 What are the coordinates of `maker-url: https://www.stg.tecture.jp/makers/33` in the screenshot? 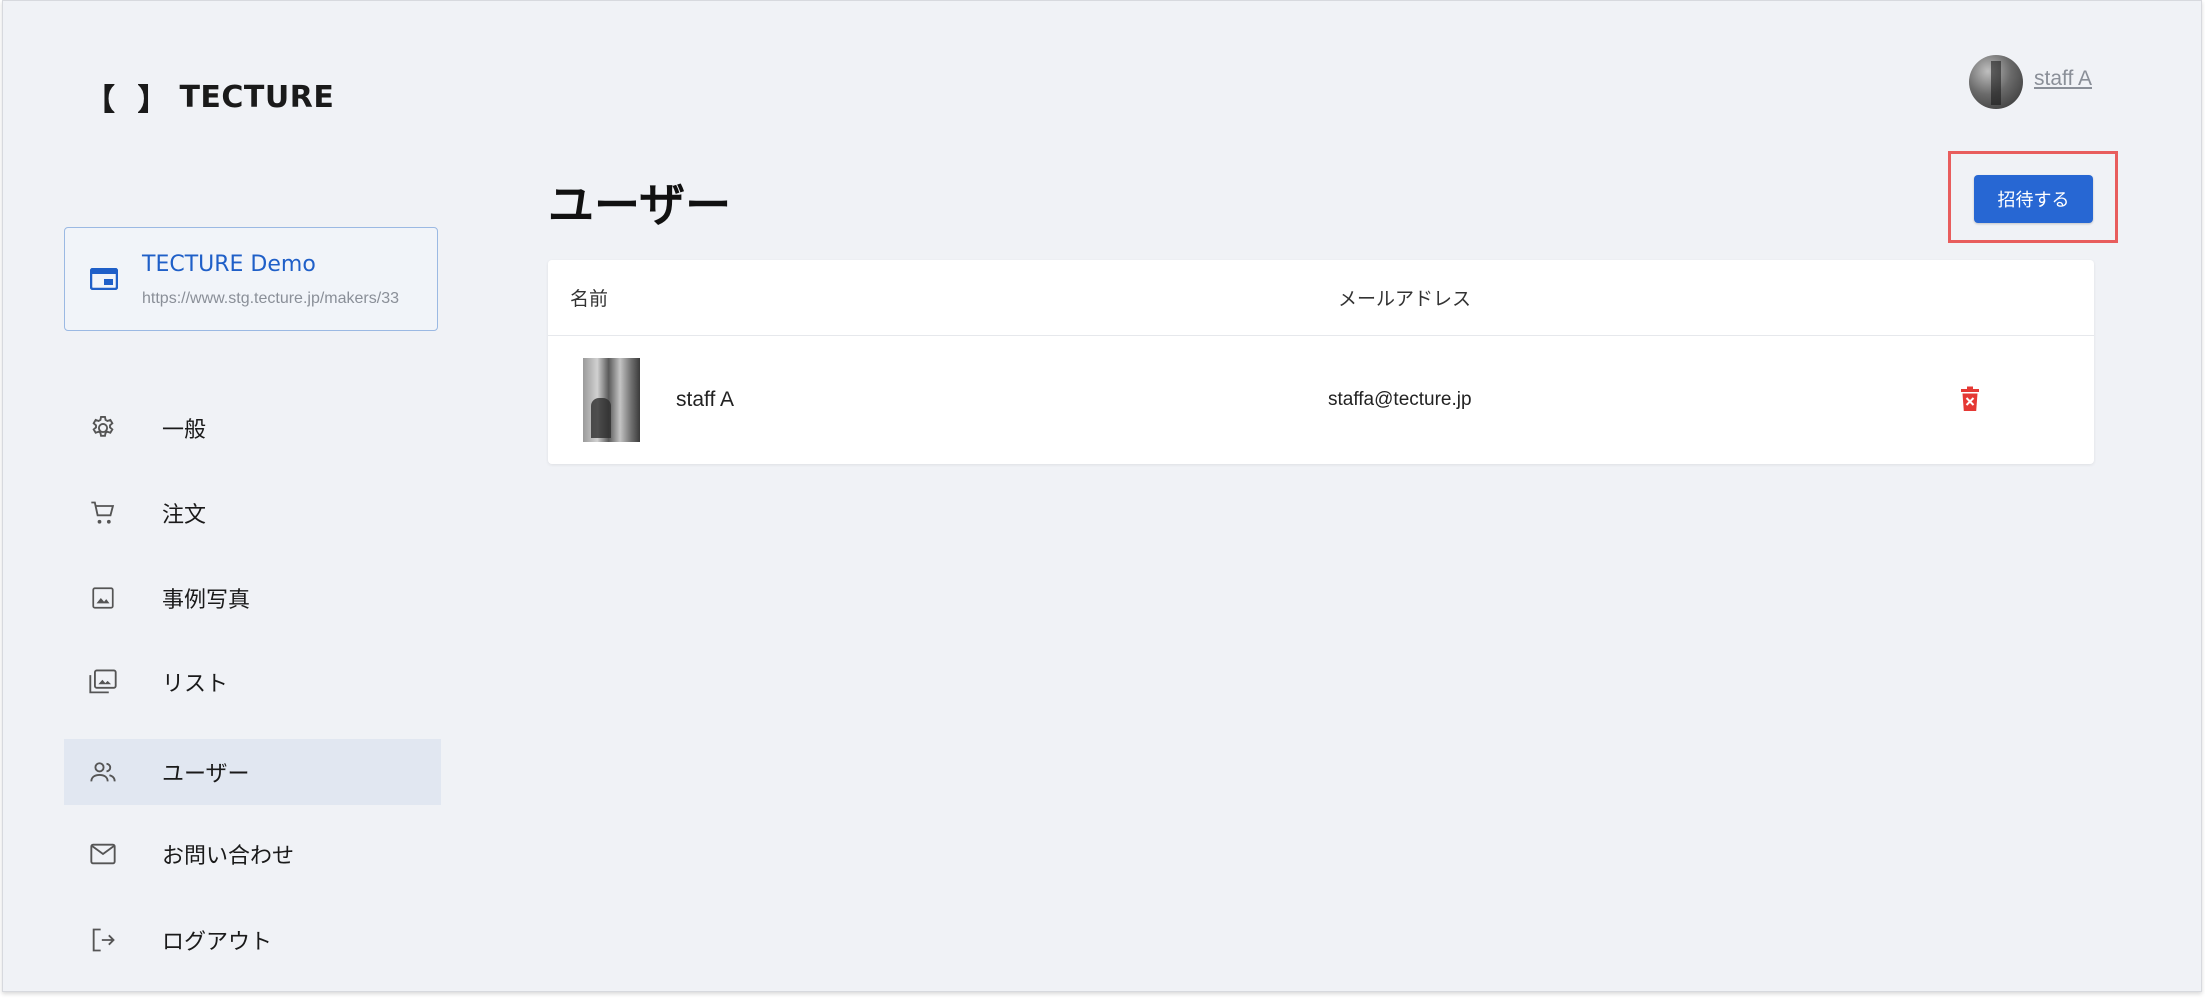 It's located at (270, 298).